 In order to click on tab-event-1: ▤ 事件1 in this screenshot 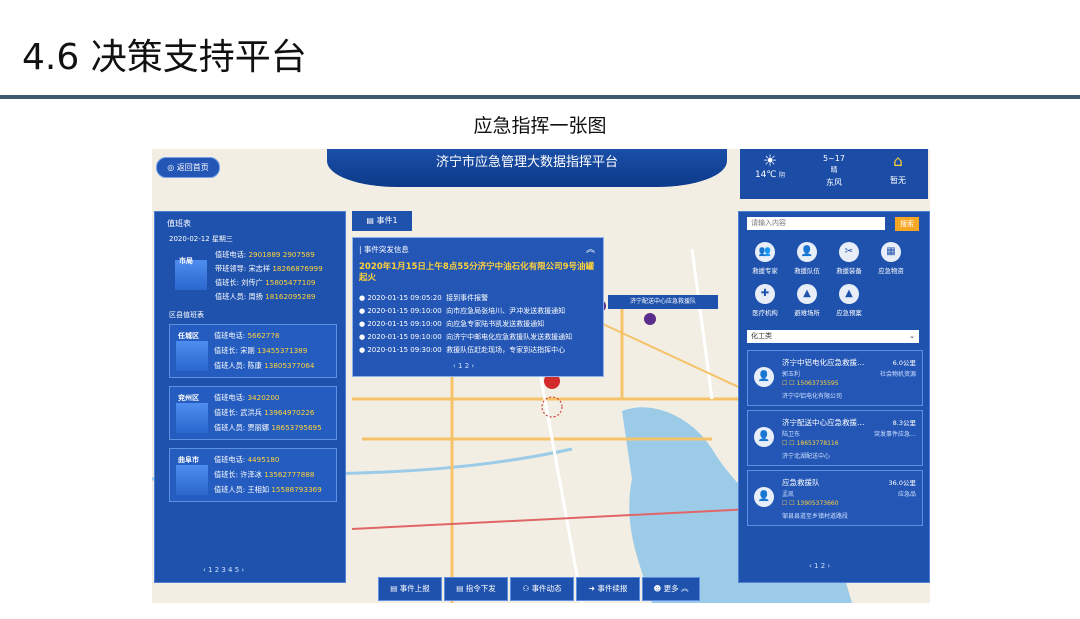, I will do `click(382, 221)`.